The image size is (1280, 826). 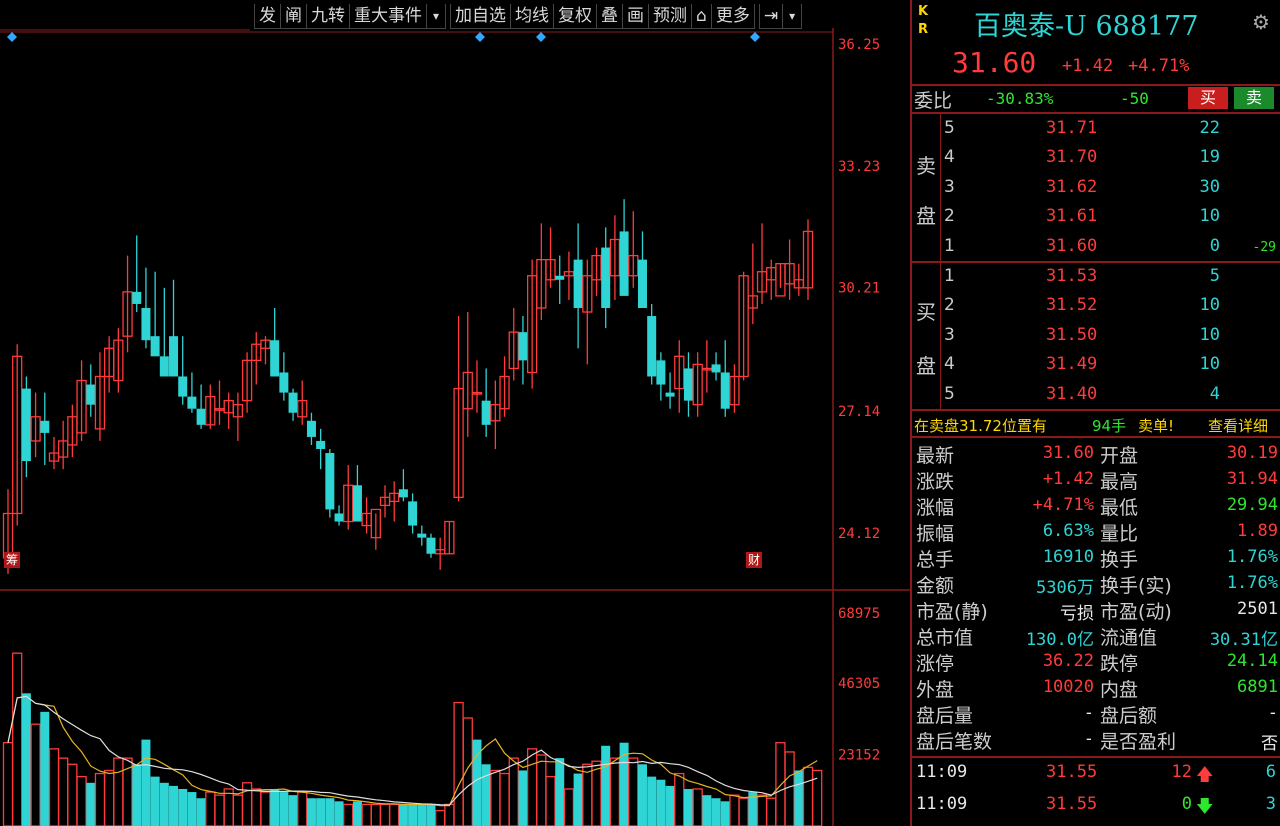 I want to click on bid-level: 1, so click(x=949, y=276).